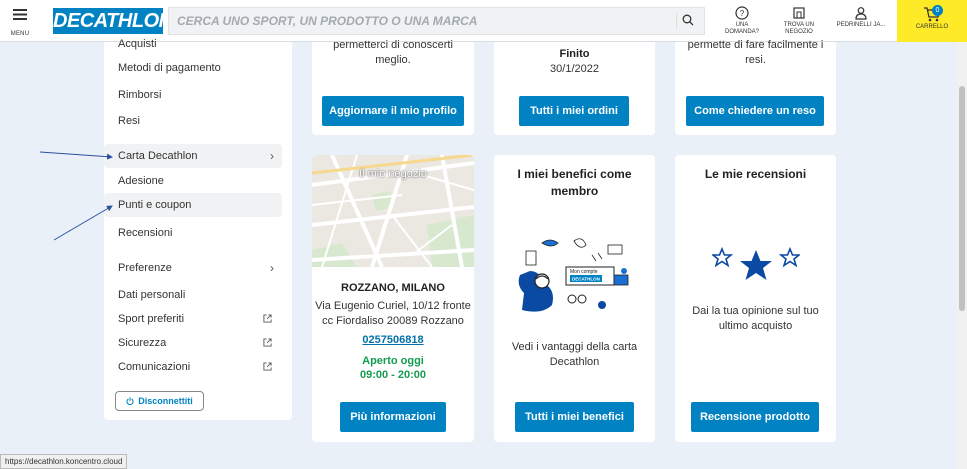 The image size is (967, 469). I want to click on sidebar-item-refunds: Rimborsi, so click(193, 95).